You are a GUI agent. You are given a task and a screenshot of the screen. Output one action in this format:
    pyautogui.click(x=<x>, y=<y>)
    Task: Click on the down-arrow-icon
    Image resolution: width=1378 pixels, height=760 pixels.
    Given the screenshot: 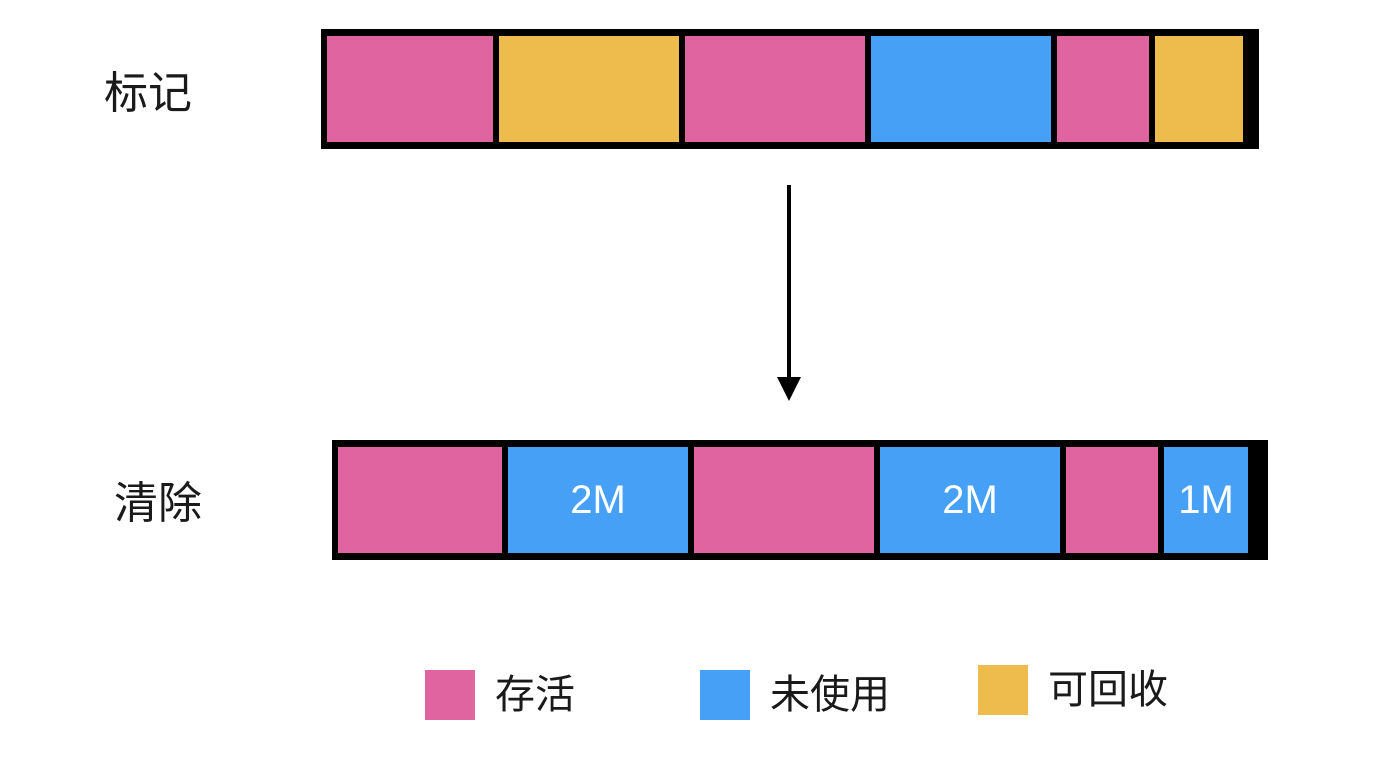 What is the action you would take?
    pyautogui.click(x=789, y=293)
    